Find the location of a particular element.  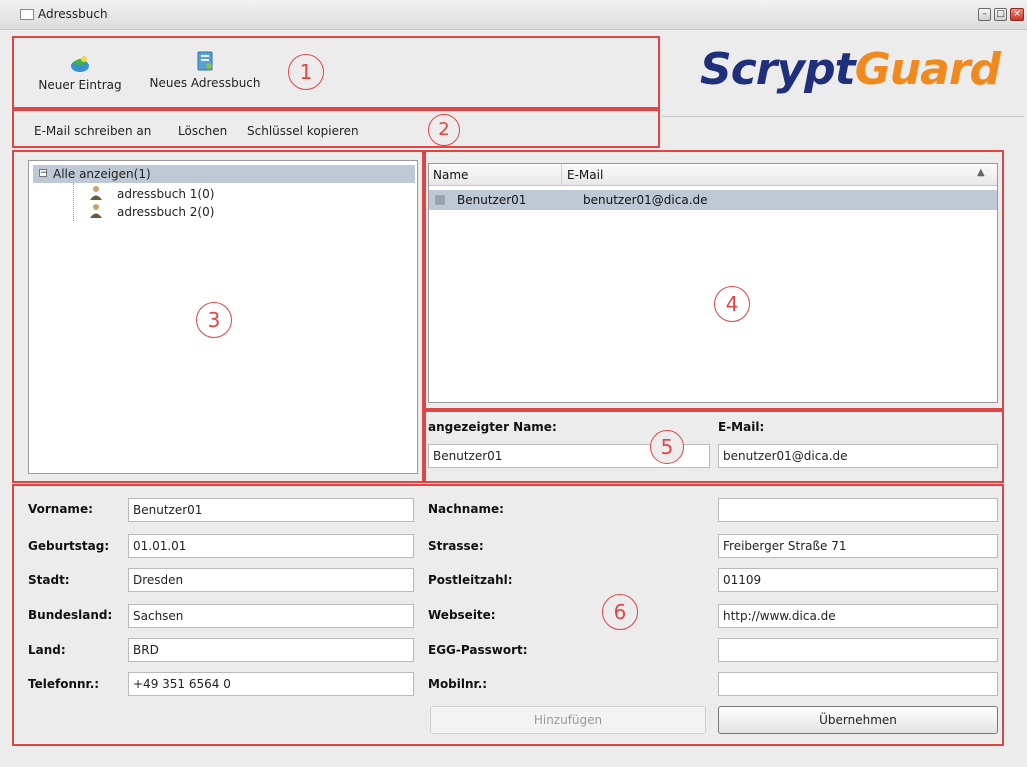

tree-item: adressbuch 2(0) is located at coordinates (152, 212).